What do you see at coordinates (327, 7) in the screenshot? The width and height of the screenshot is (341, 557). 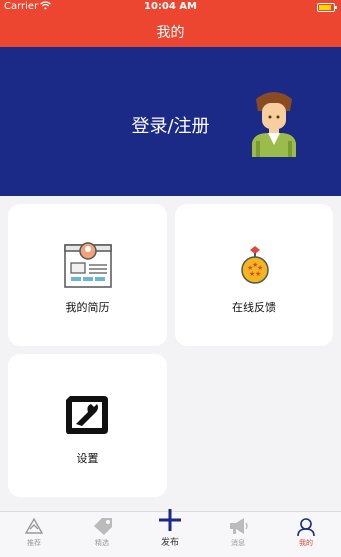 I see `battery-icon` at bounding box center [327, 7].